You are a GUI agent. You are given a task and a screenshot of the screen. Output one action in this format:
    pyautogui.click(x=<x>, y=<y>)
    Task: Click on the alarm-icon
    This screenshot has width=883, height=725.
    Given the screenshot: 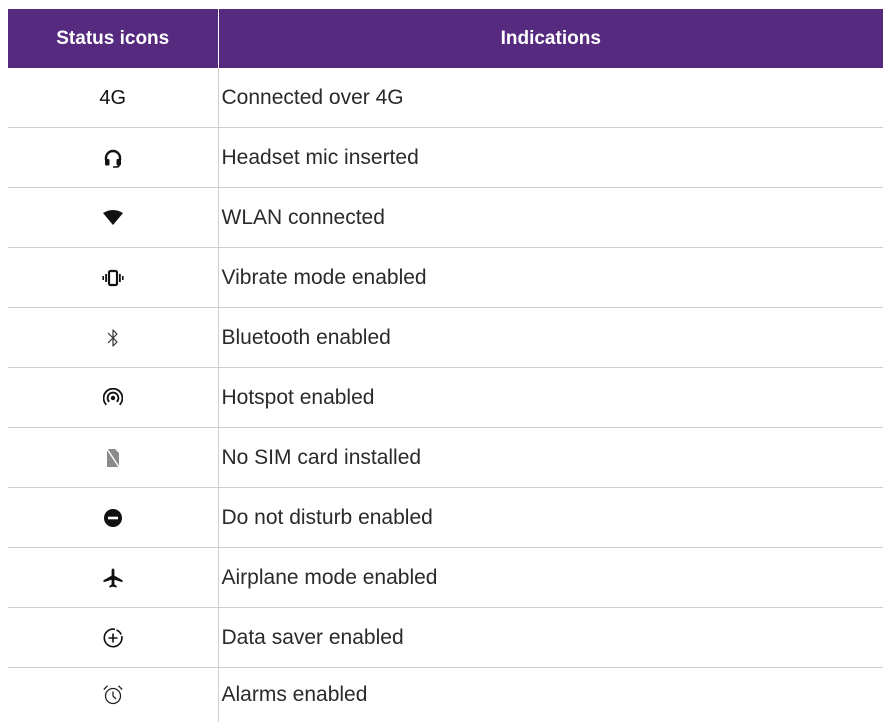 What is the action you would take?
    pyautogui.click(x=113, y=695)
    